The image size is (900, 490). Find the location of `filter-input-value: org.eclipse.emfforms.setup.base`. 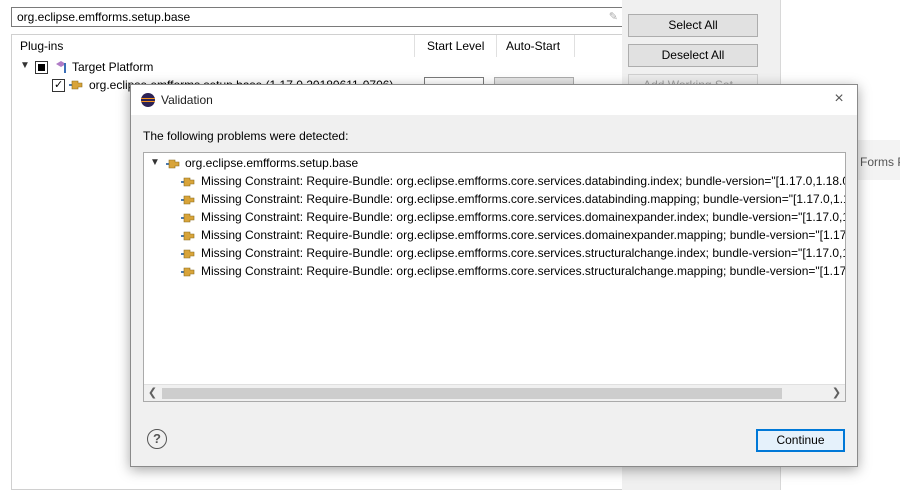

filter-input-value: org.eclipse.emfforms.setup.base is located at coordinates (104, 17).